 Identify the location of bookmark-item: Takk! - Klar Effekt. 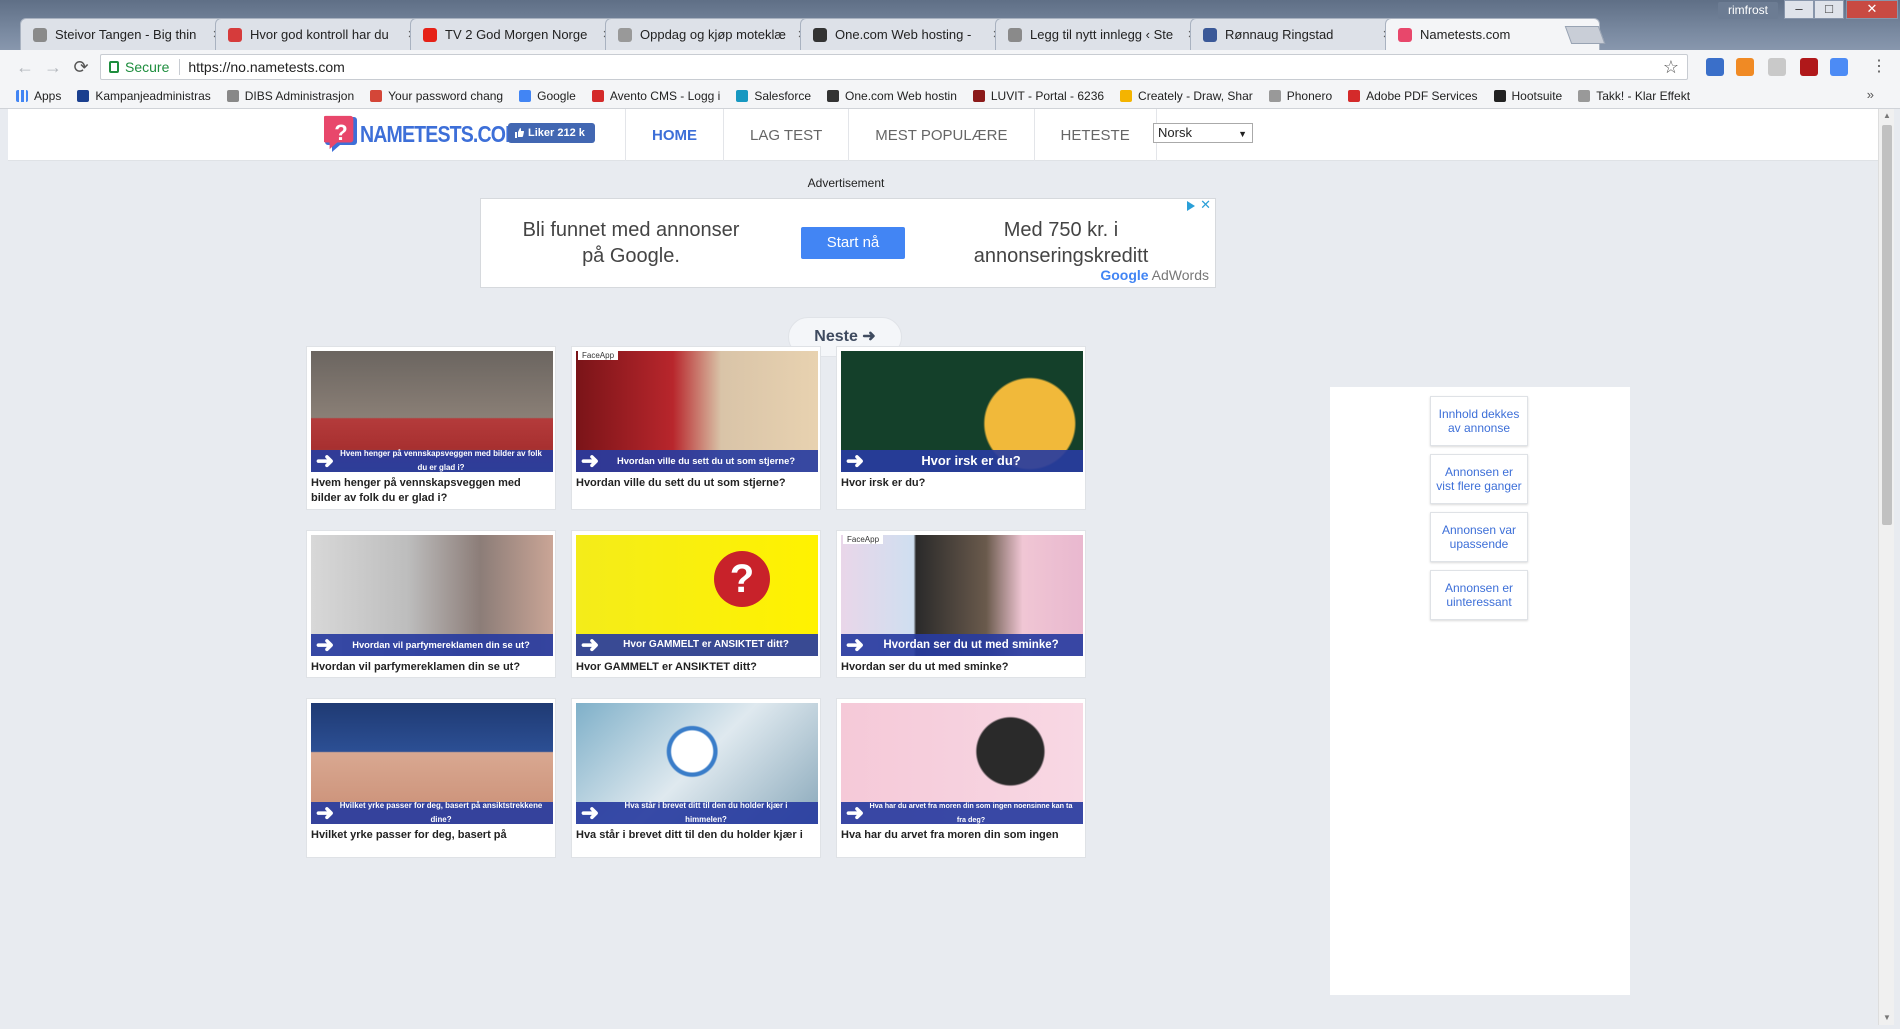
(1634, 96).